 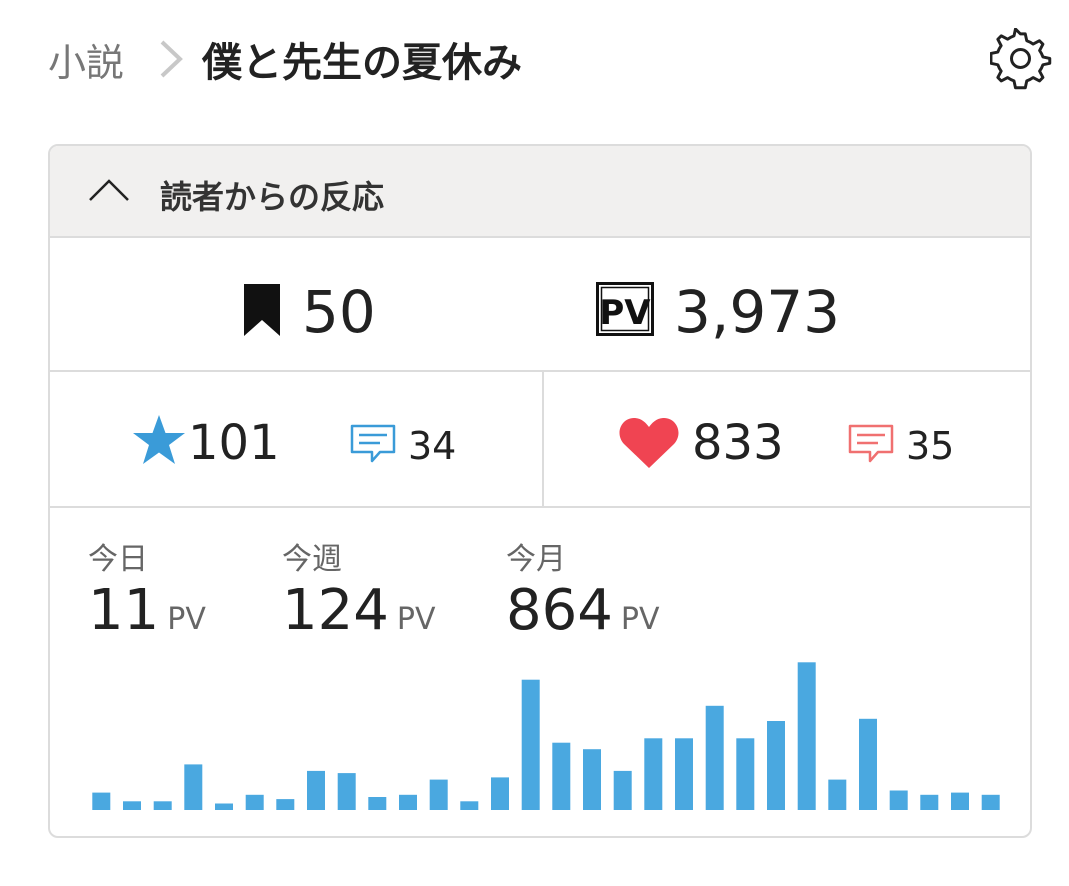 What do you see at coordinates (559, 610) in the screenshot?
I see `stat-value: 864` at bounding box center [559, 610].